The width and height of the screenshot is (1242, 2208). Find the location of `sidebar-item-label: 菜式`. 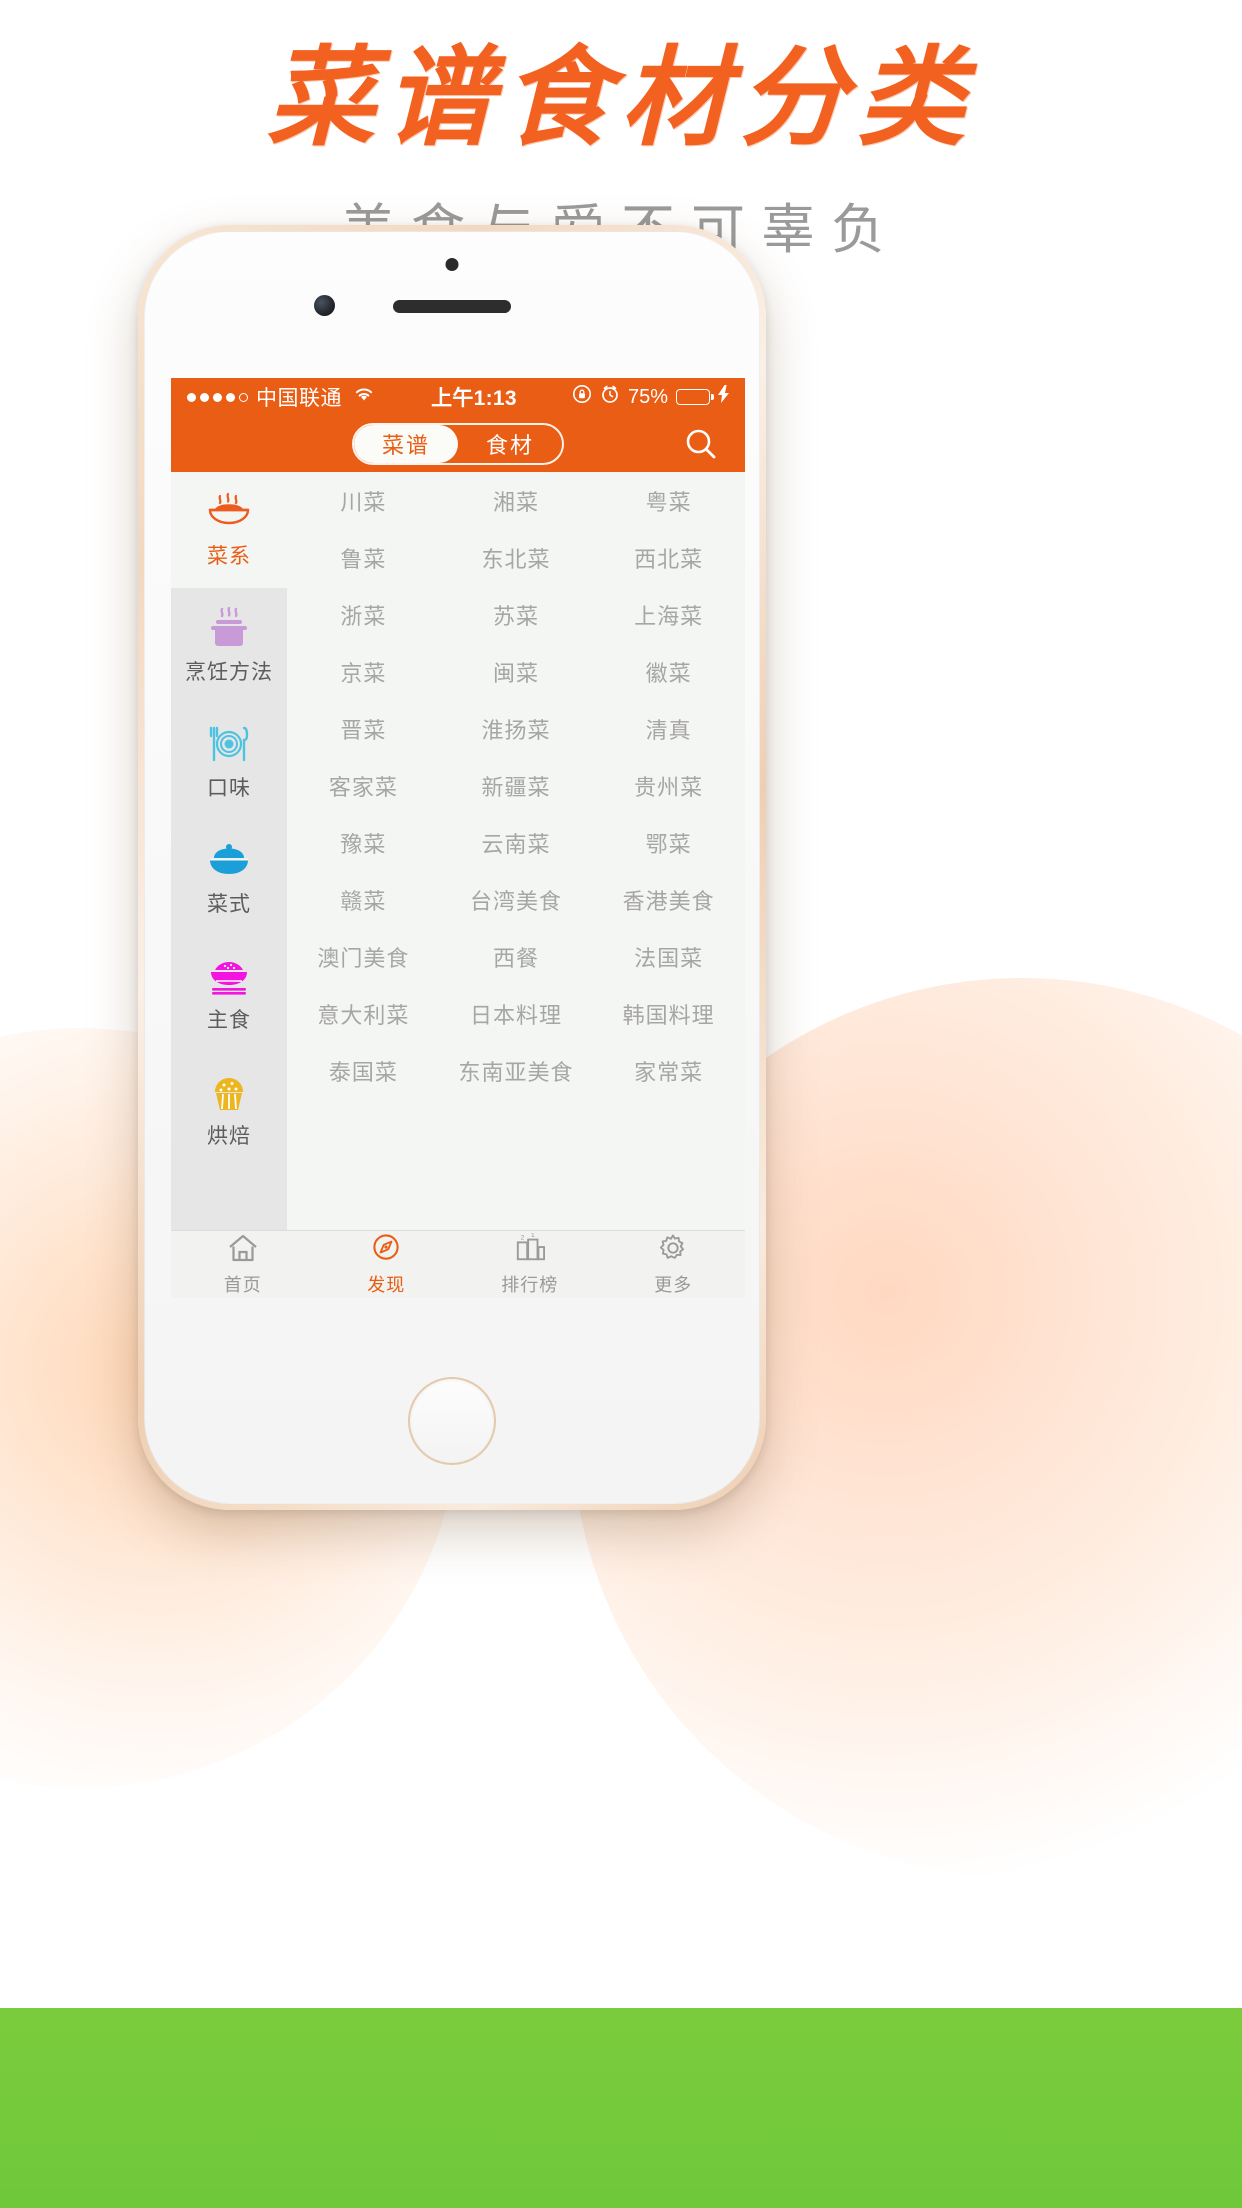

sidebar-item-label: 菜式 is located at coordinates (229, 904).